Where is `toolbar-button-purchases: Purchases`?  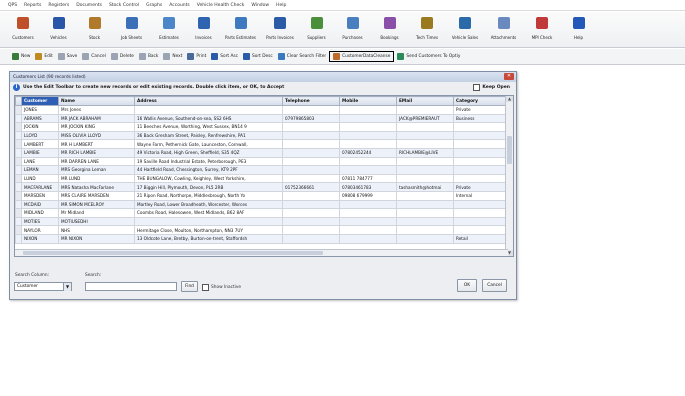 toolbar-button-purchases: Purchases is located at coordinates (352, 30).